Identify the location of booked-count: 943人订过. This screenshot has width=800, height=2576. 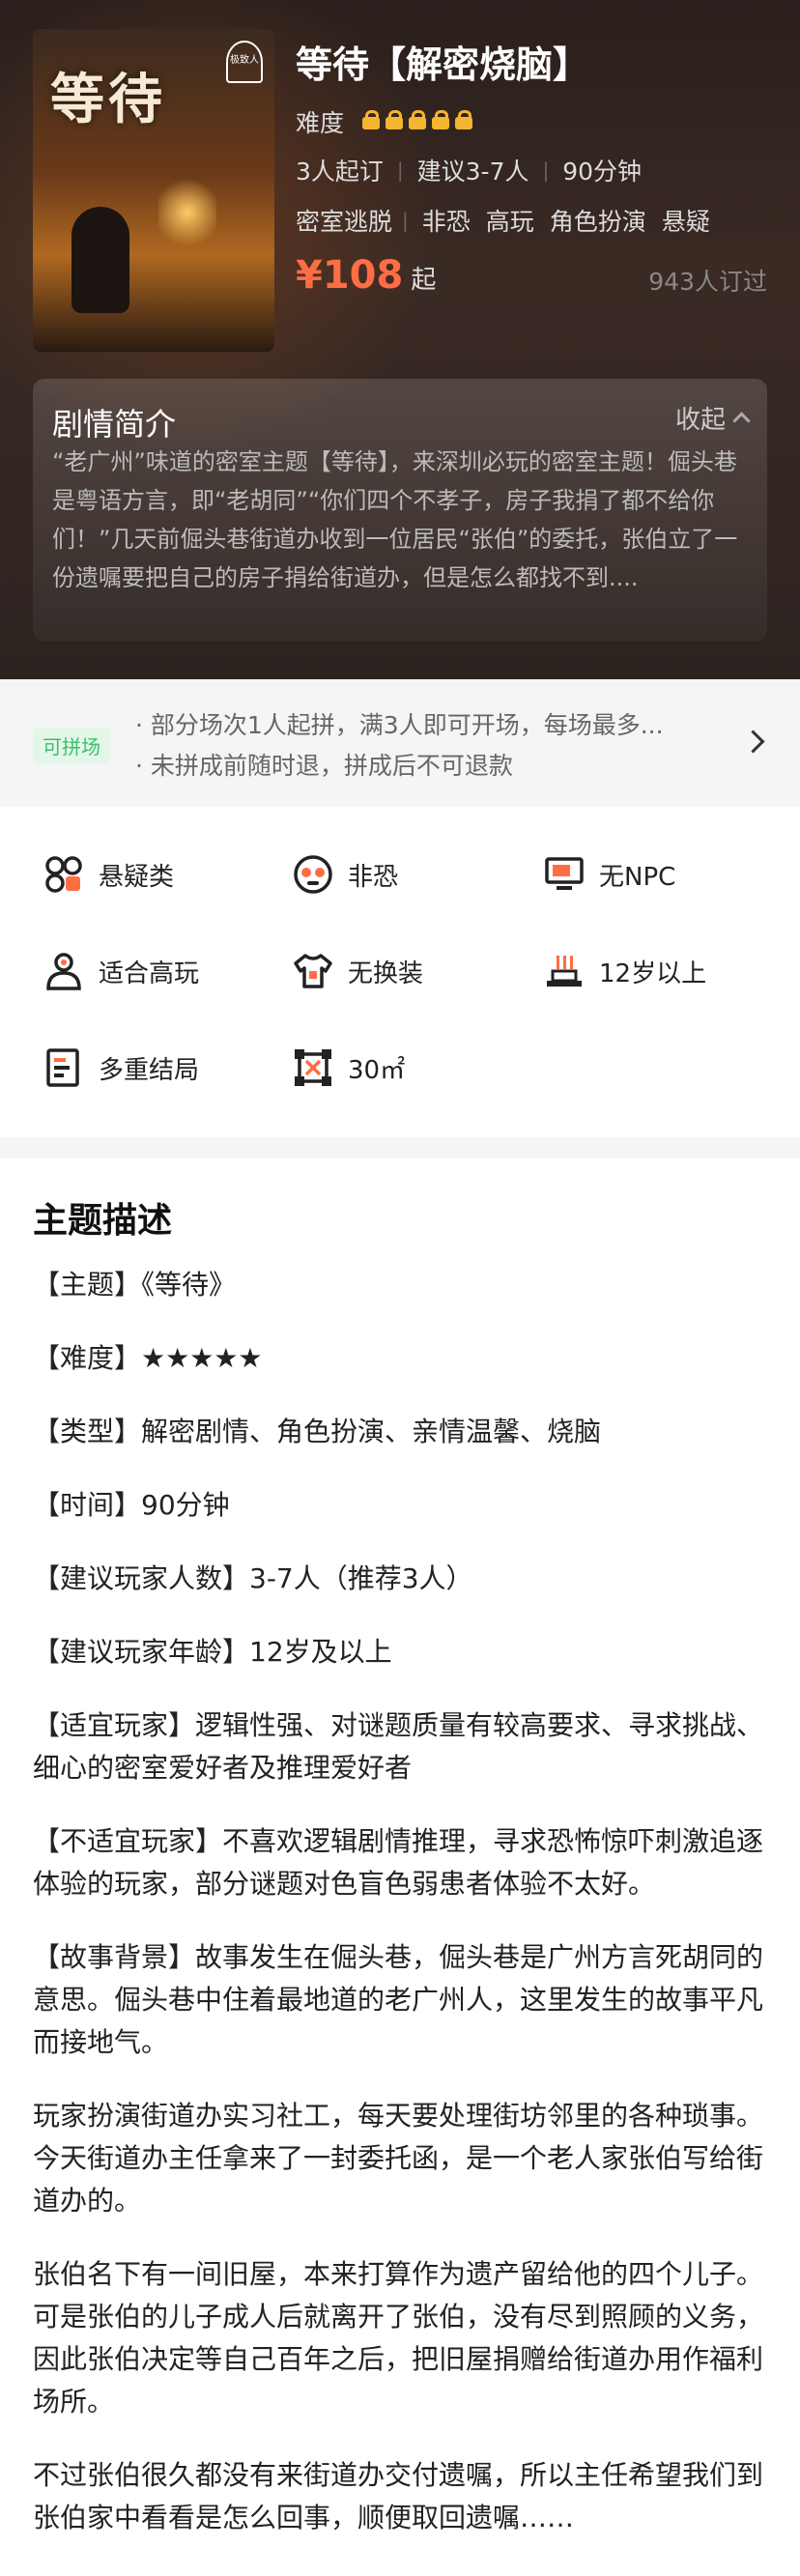
(707, 282).